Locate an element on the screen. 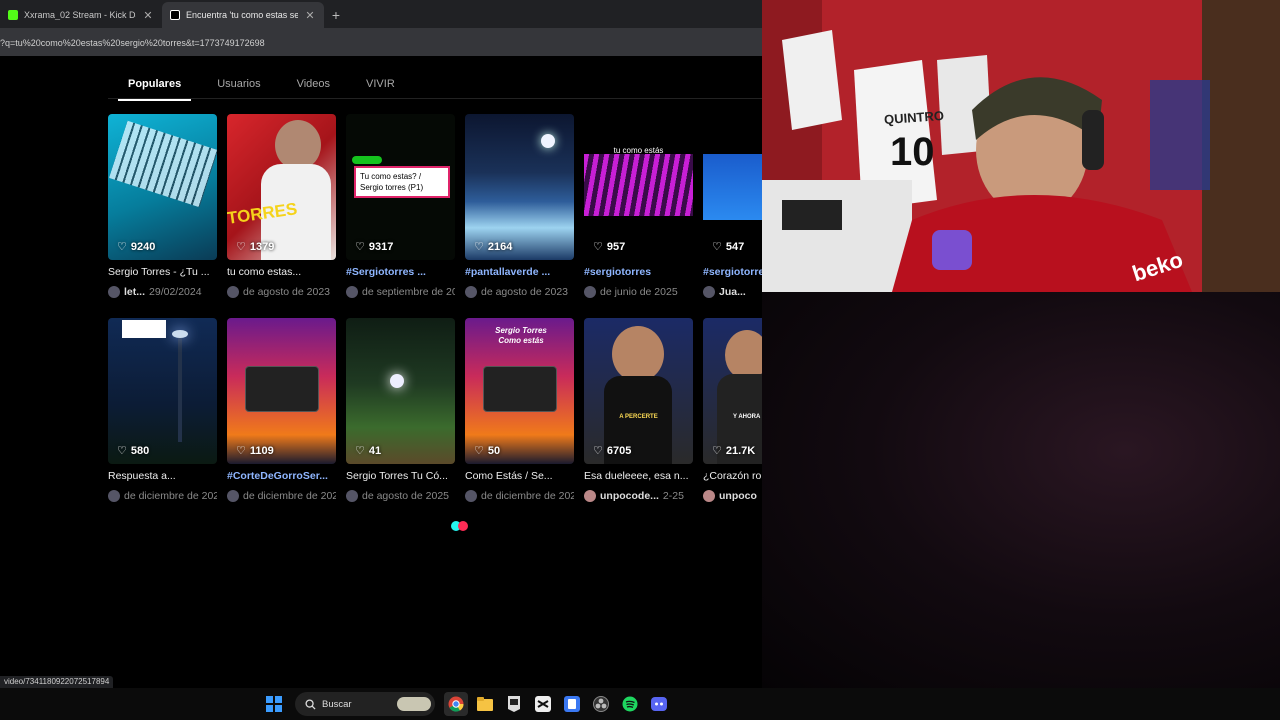 Image resolution: width=1280 pixels, height=720 pixels. video-thumbnail: ♡ 9240 is located at coordinates (162, 187).